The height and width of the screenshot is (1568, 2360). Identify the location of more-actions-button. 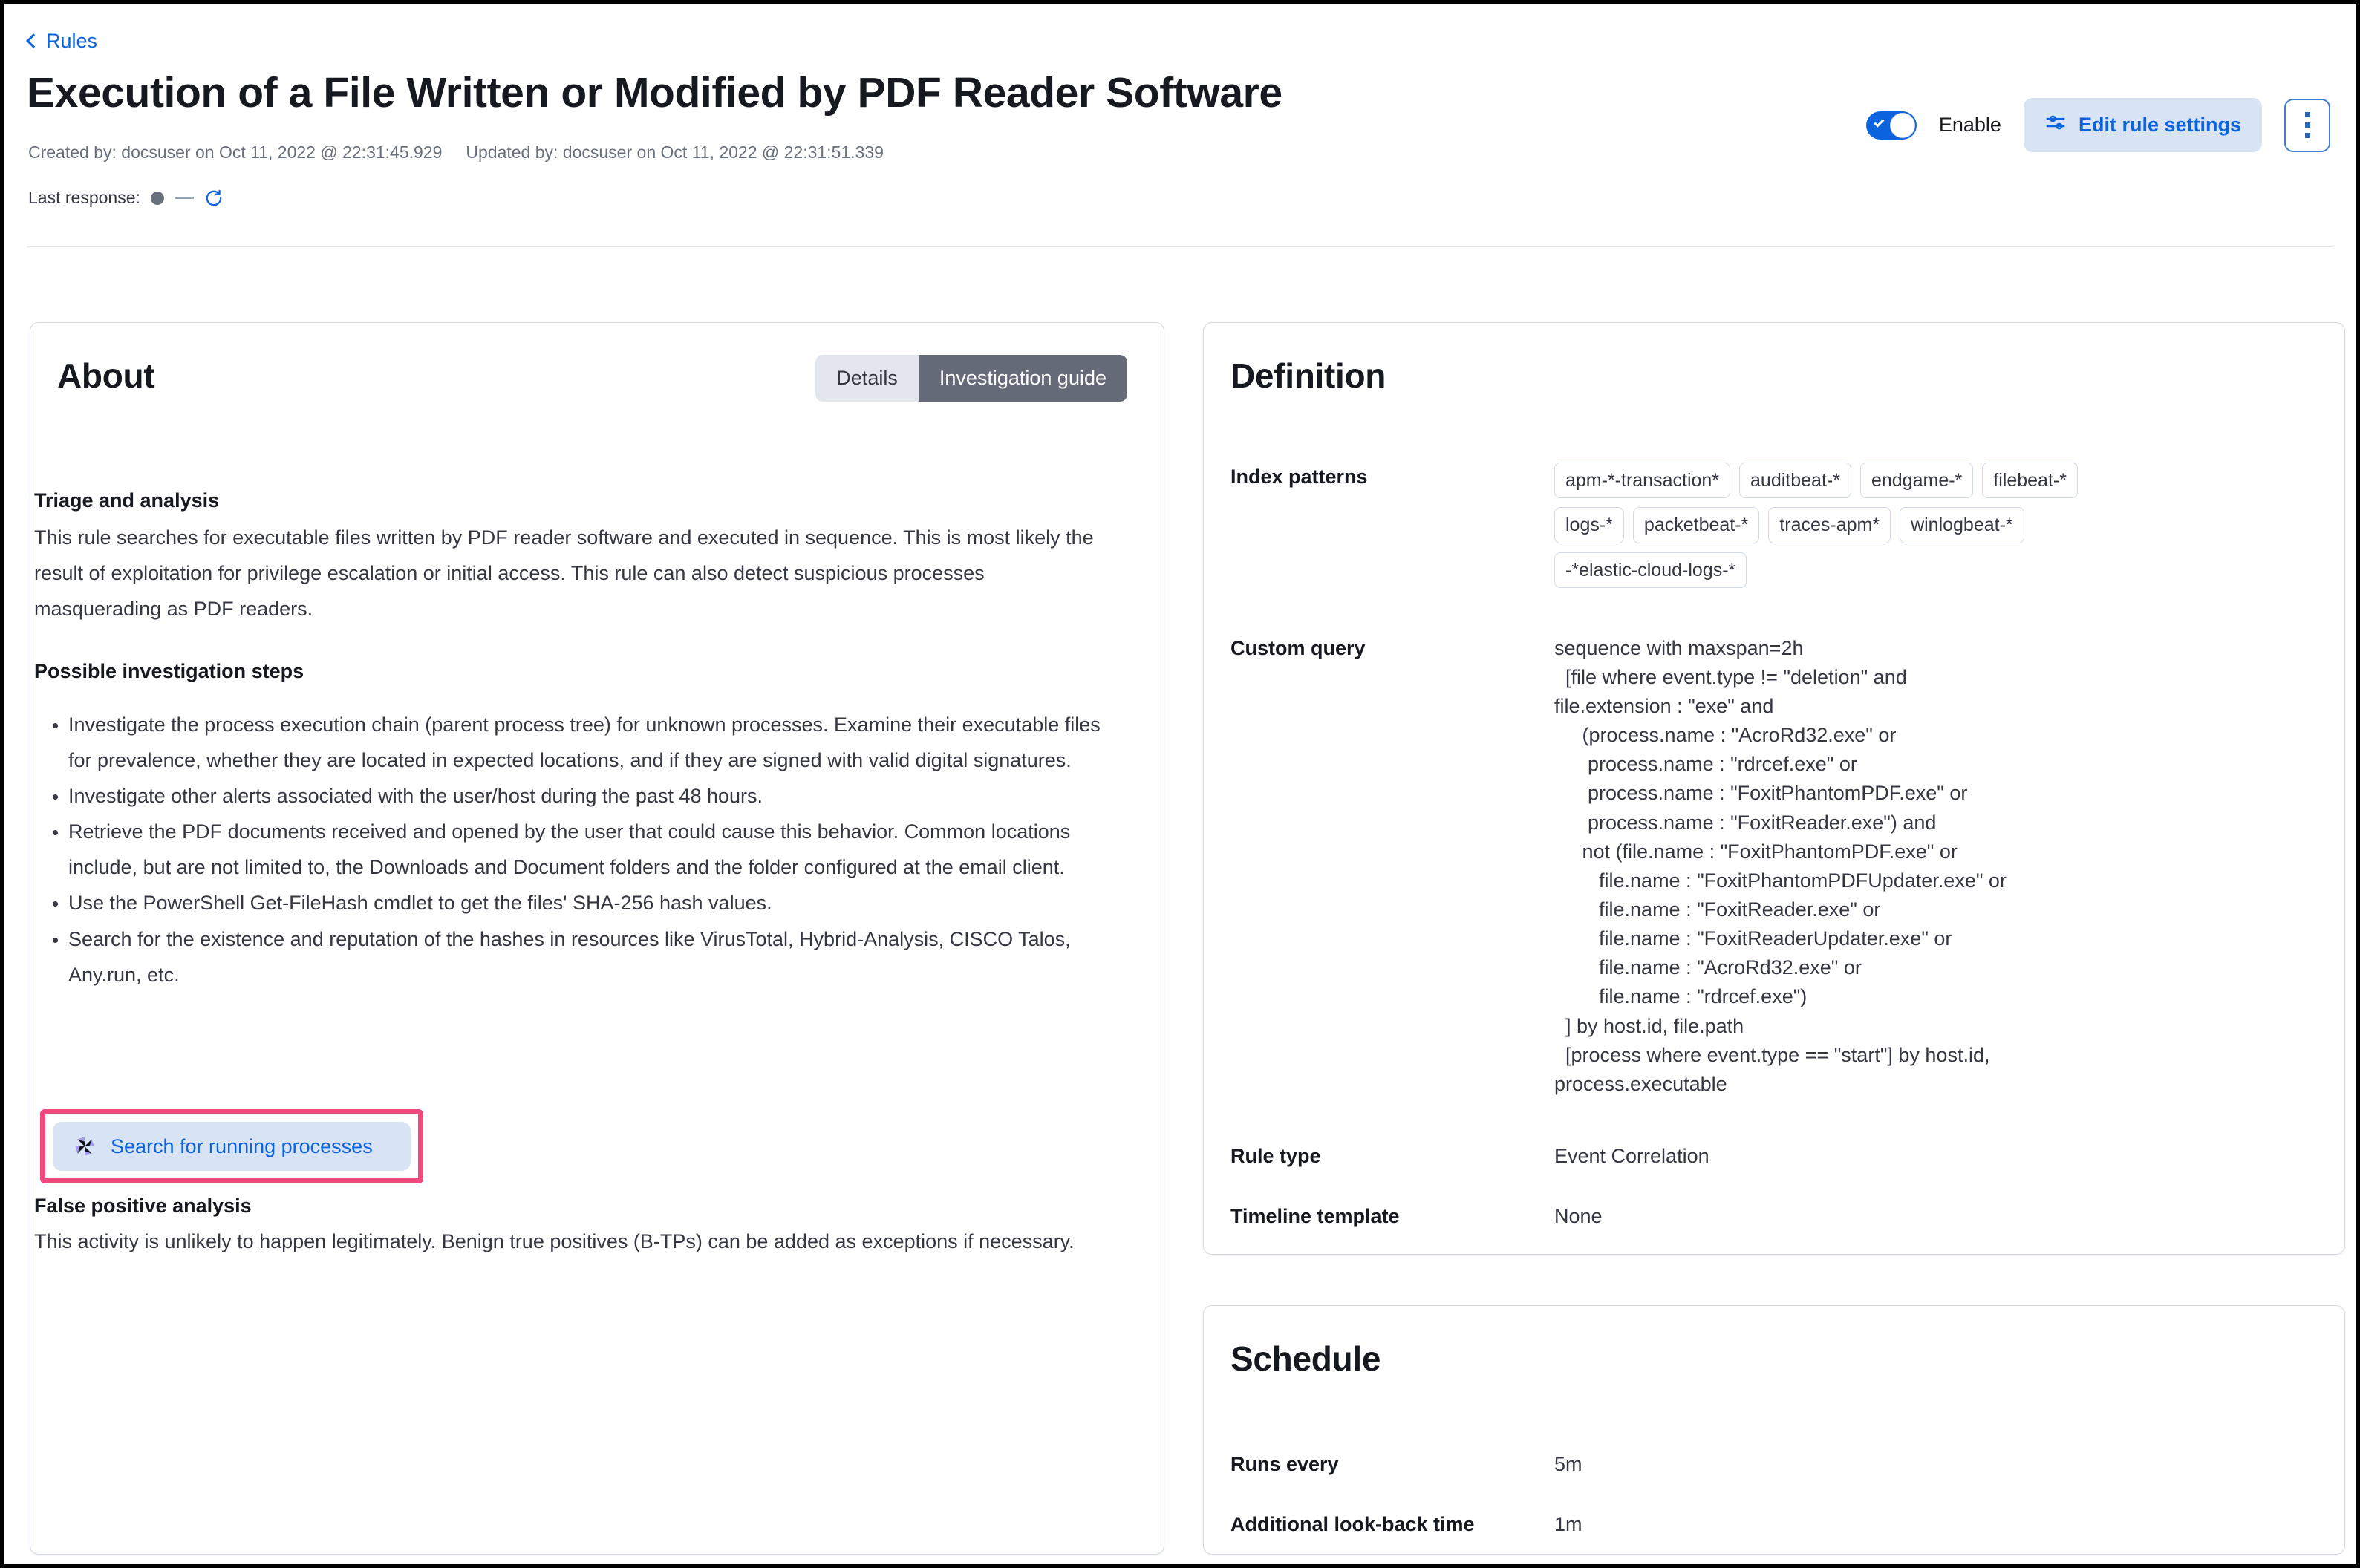
(2307, 125).